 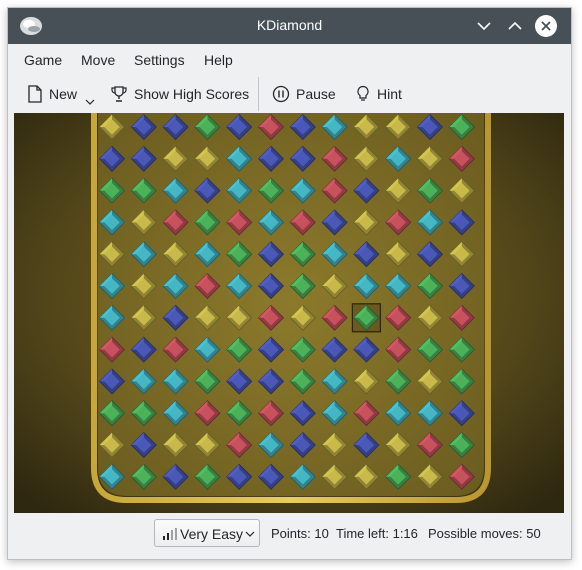 I want to click on pause-label: Pause, so click(x=316, y=94).